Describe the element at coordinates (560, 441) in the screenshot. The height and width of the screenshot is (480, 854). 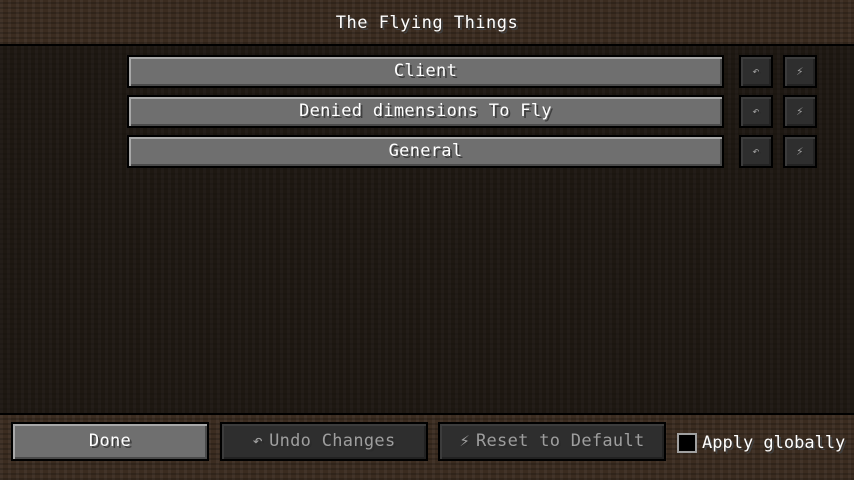
I see `reset-to-default-label: Reset to Default` at that location.